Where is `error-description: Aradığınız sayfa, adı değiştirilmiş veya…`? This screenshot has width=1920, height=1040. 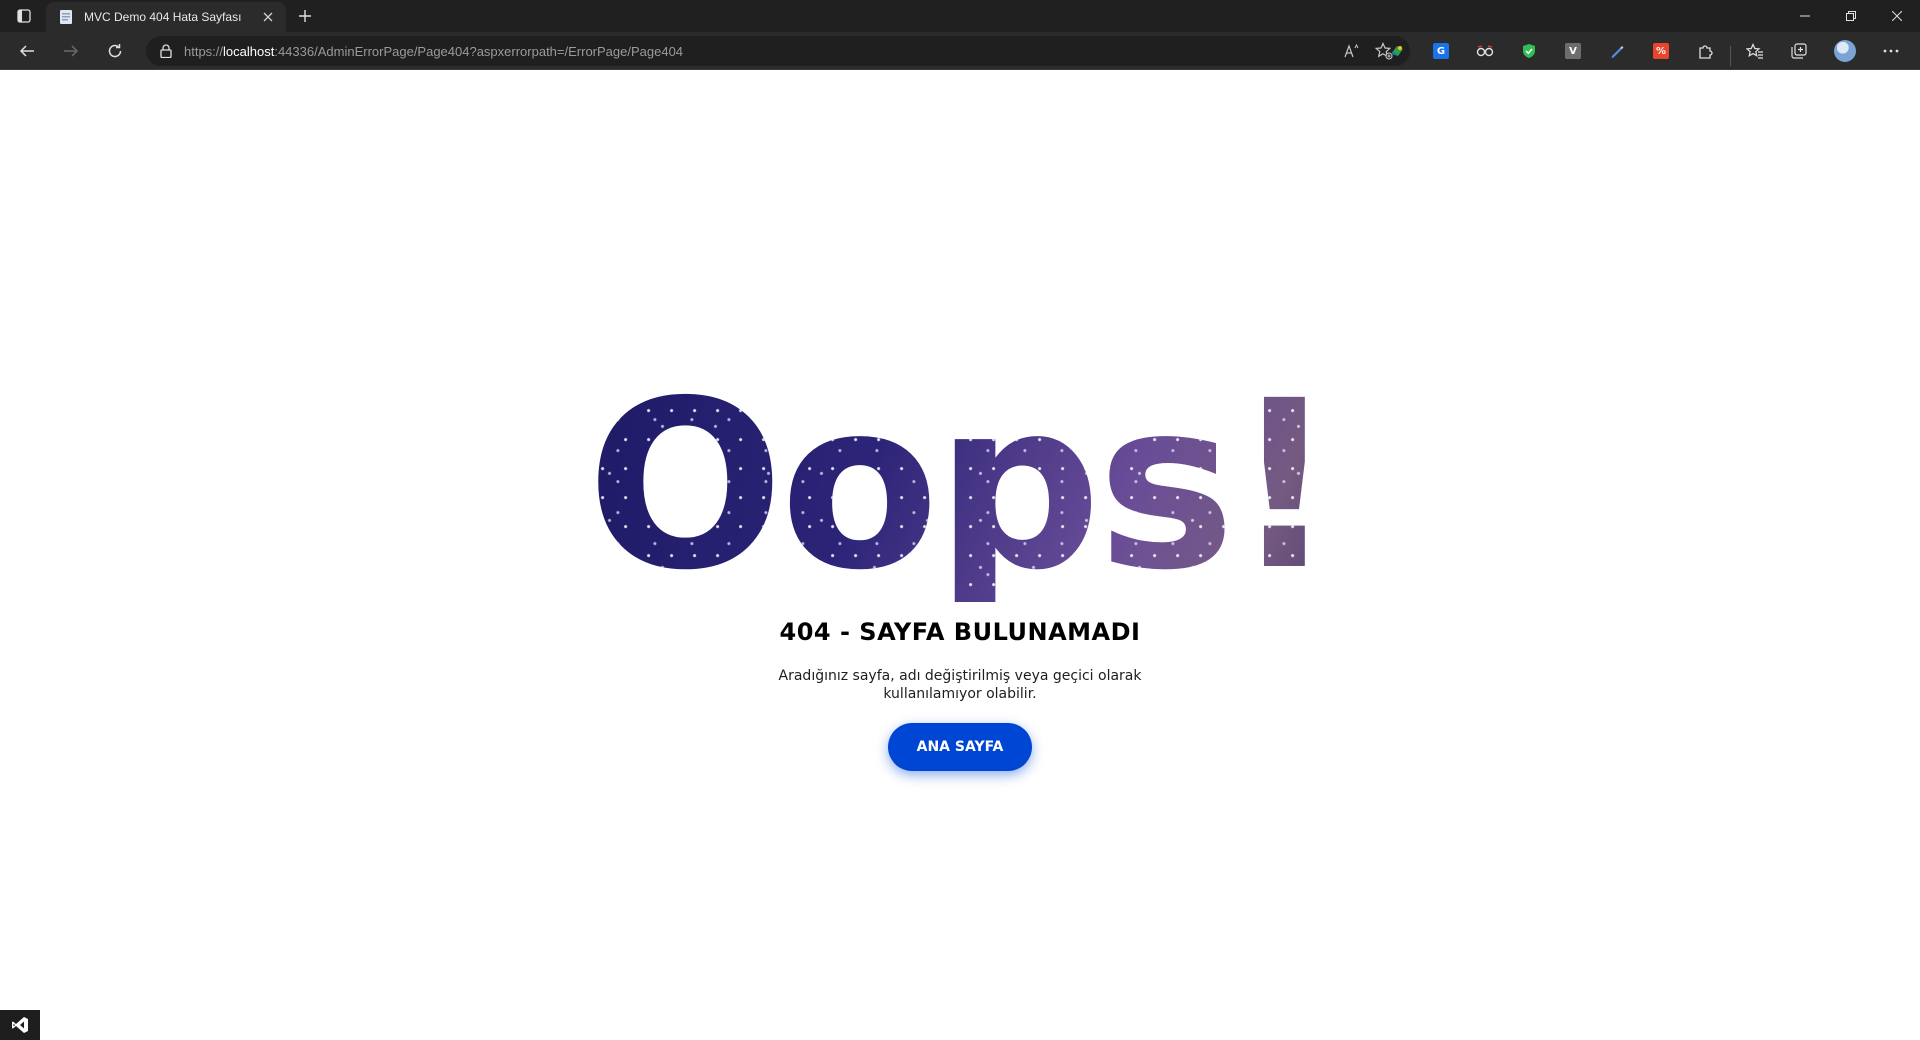 error-description: Aradığınız sayfa, adı değiştirilmiş veya… is located at coordinates (960, 685).